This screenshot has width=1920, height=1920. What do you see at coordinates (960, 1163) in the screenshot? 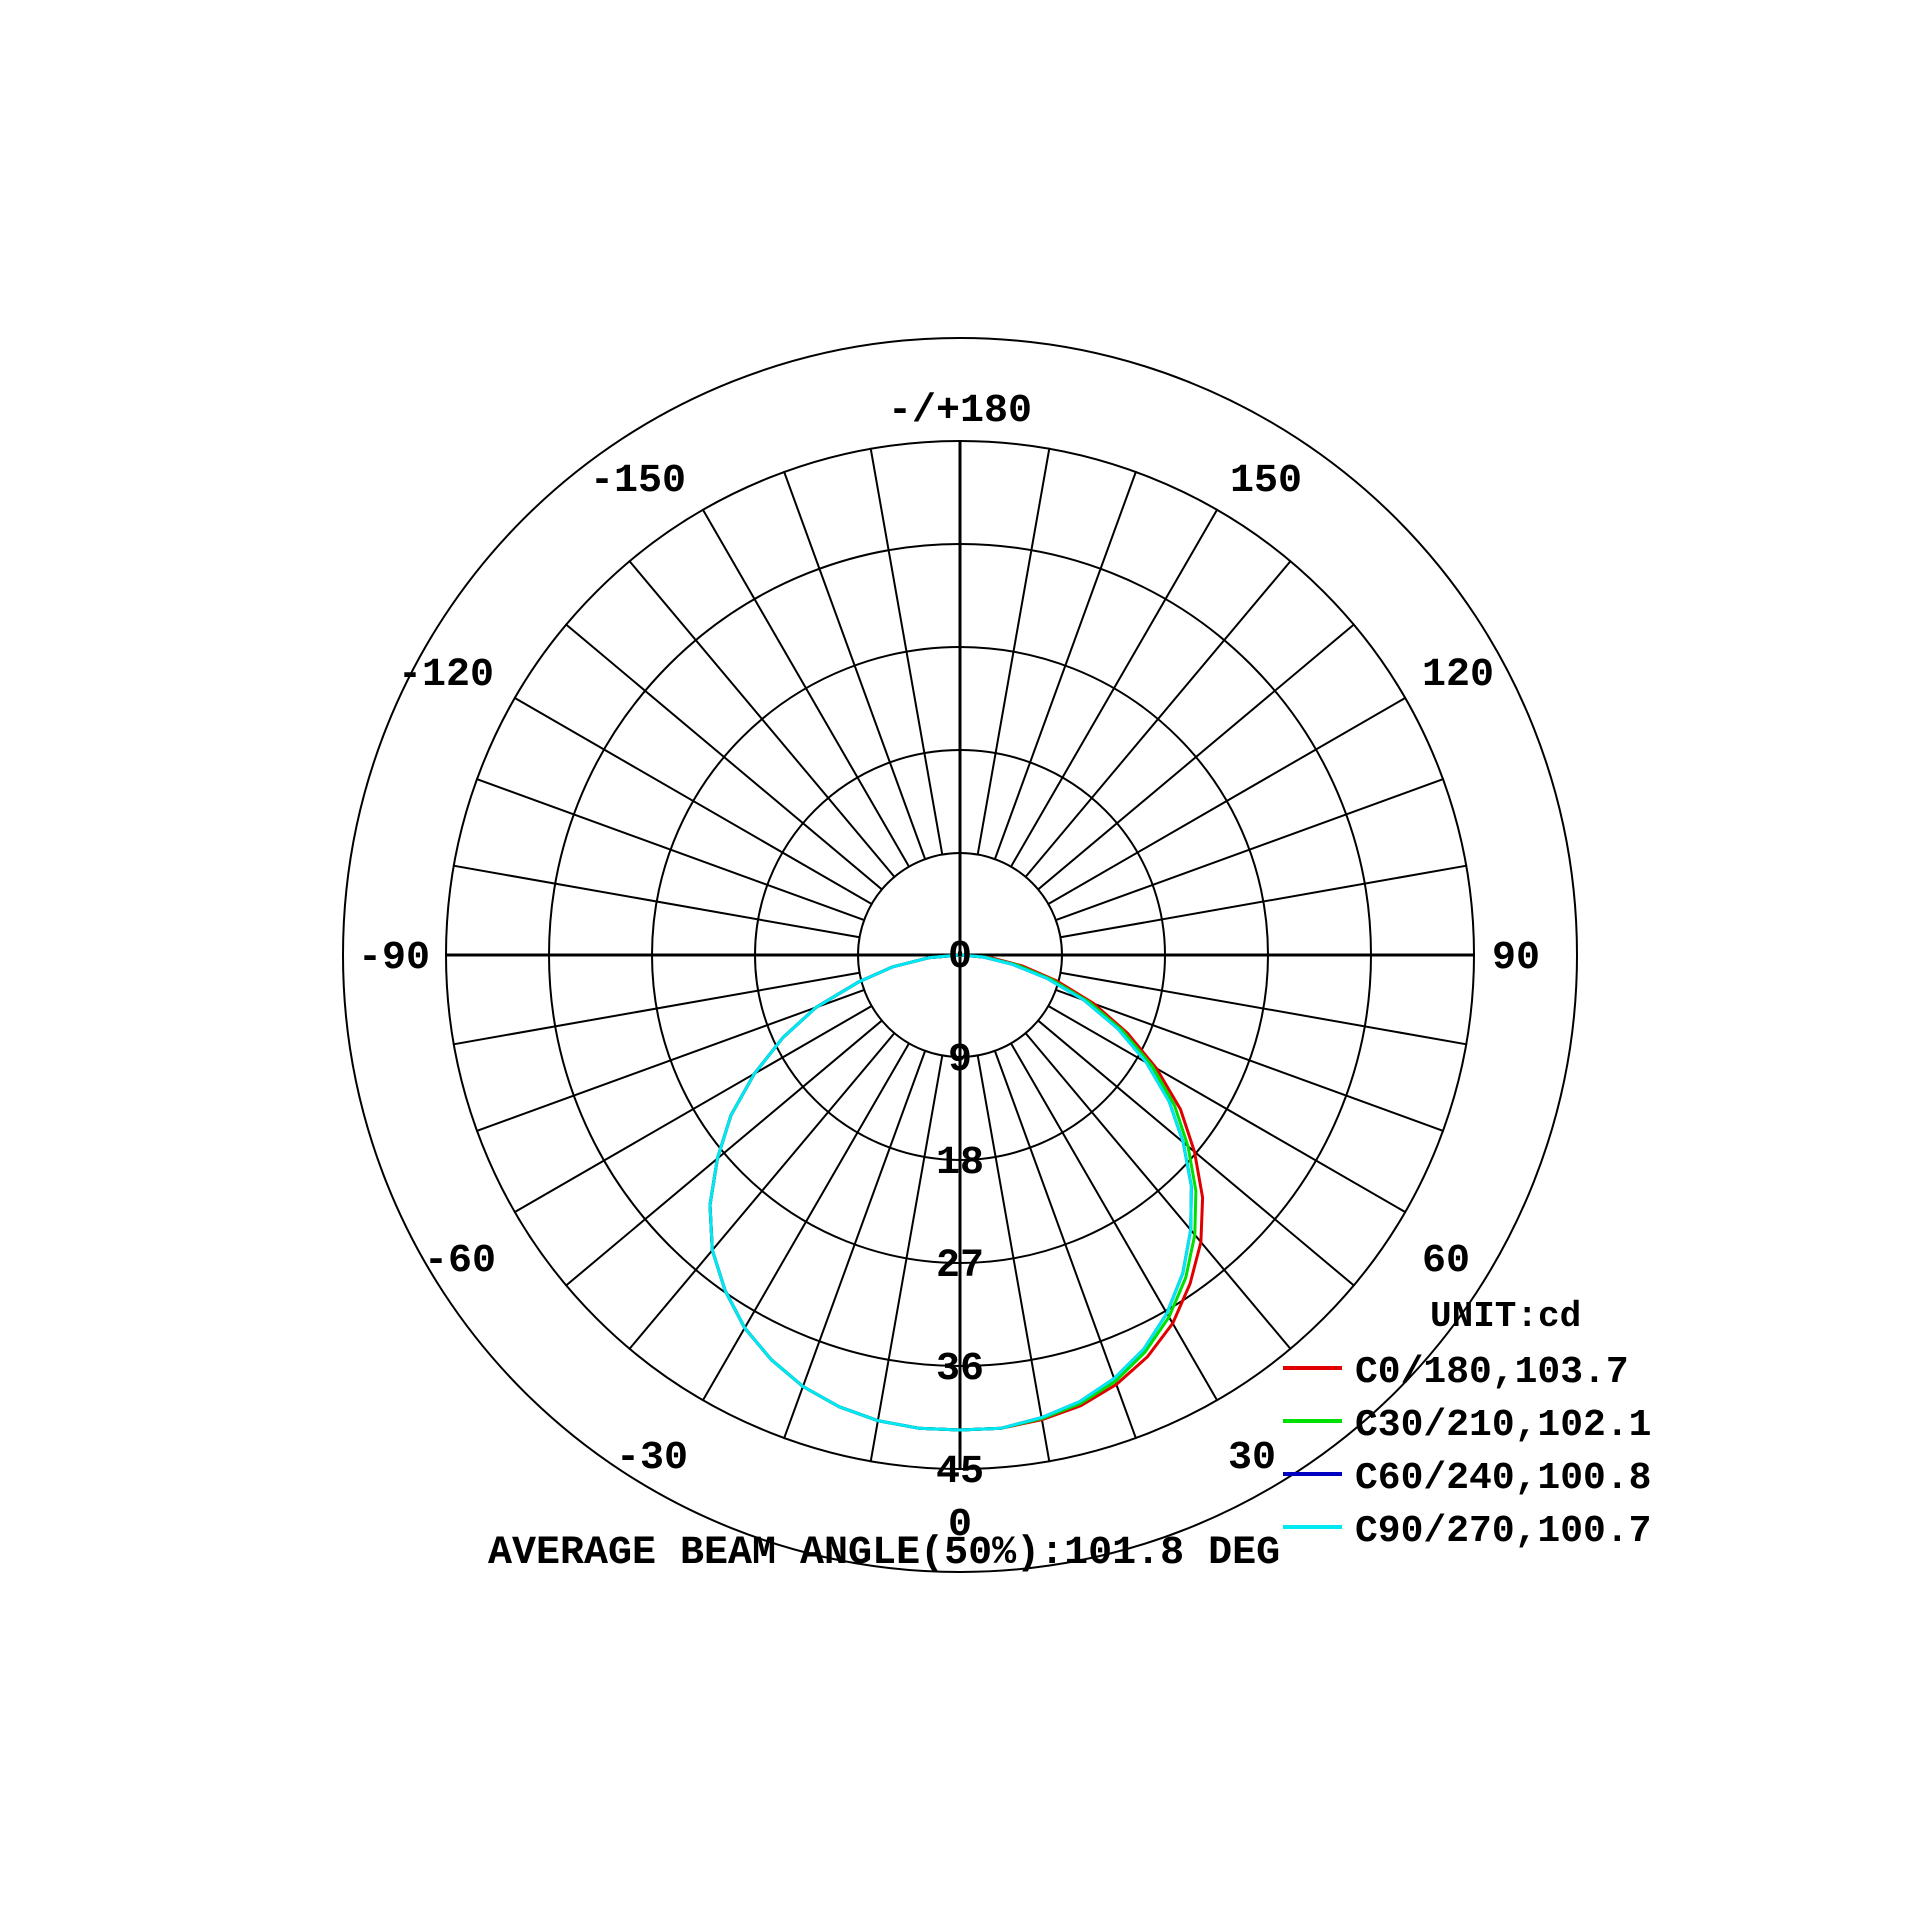
I see `radial-tick-label: 18` at bounding box center [960, 1163].